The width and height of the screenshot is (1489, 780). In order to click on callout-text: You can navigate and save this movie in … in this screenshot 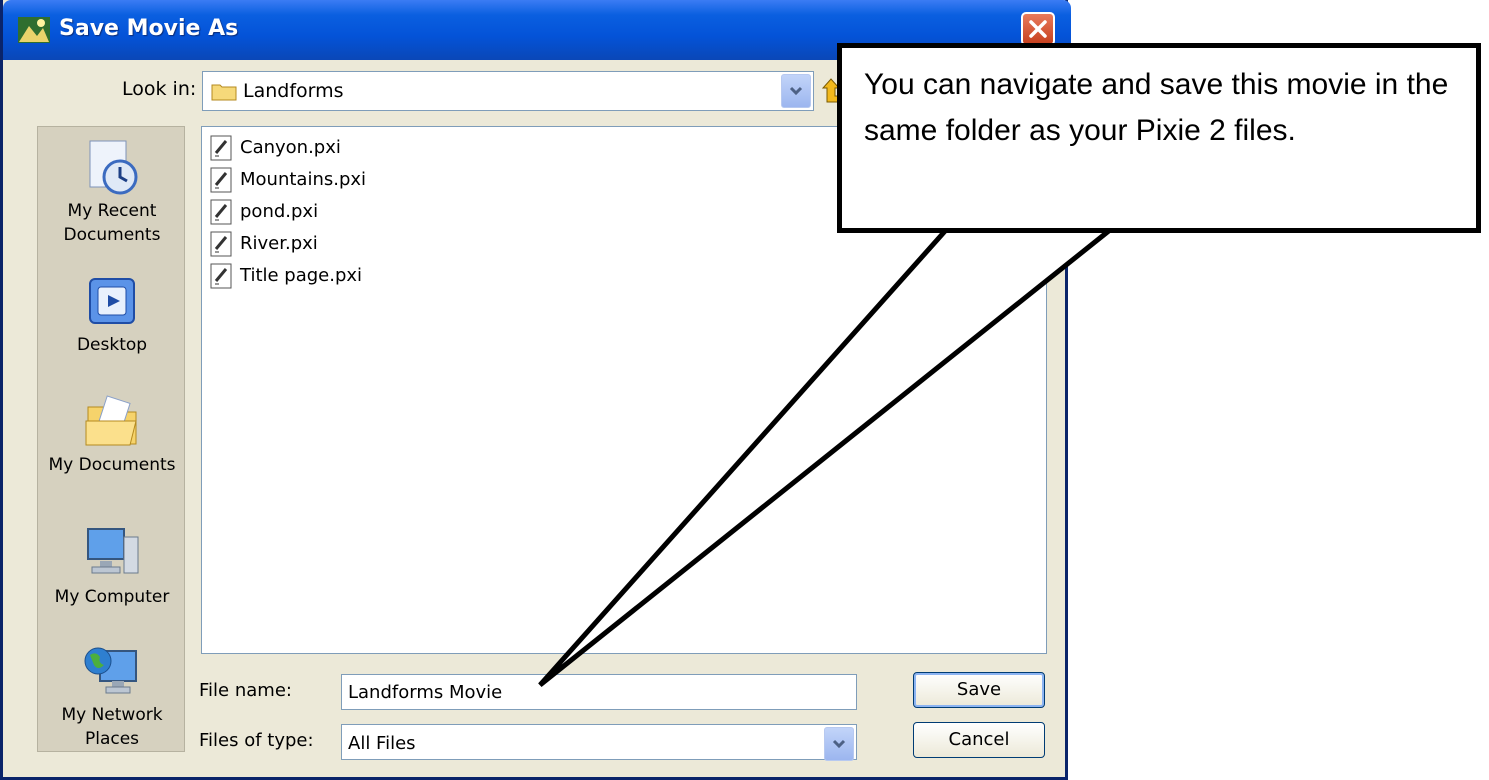, I will do `click(1156, 107)`.